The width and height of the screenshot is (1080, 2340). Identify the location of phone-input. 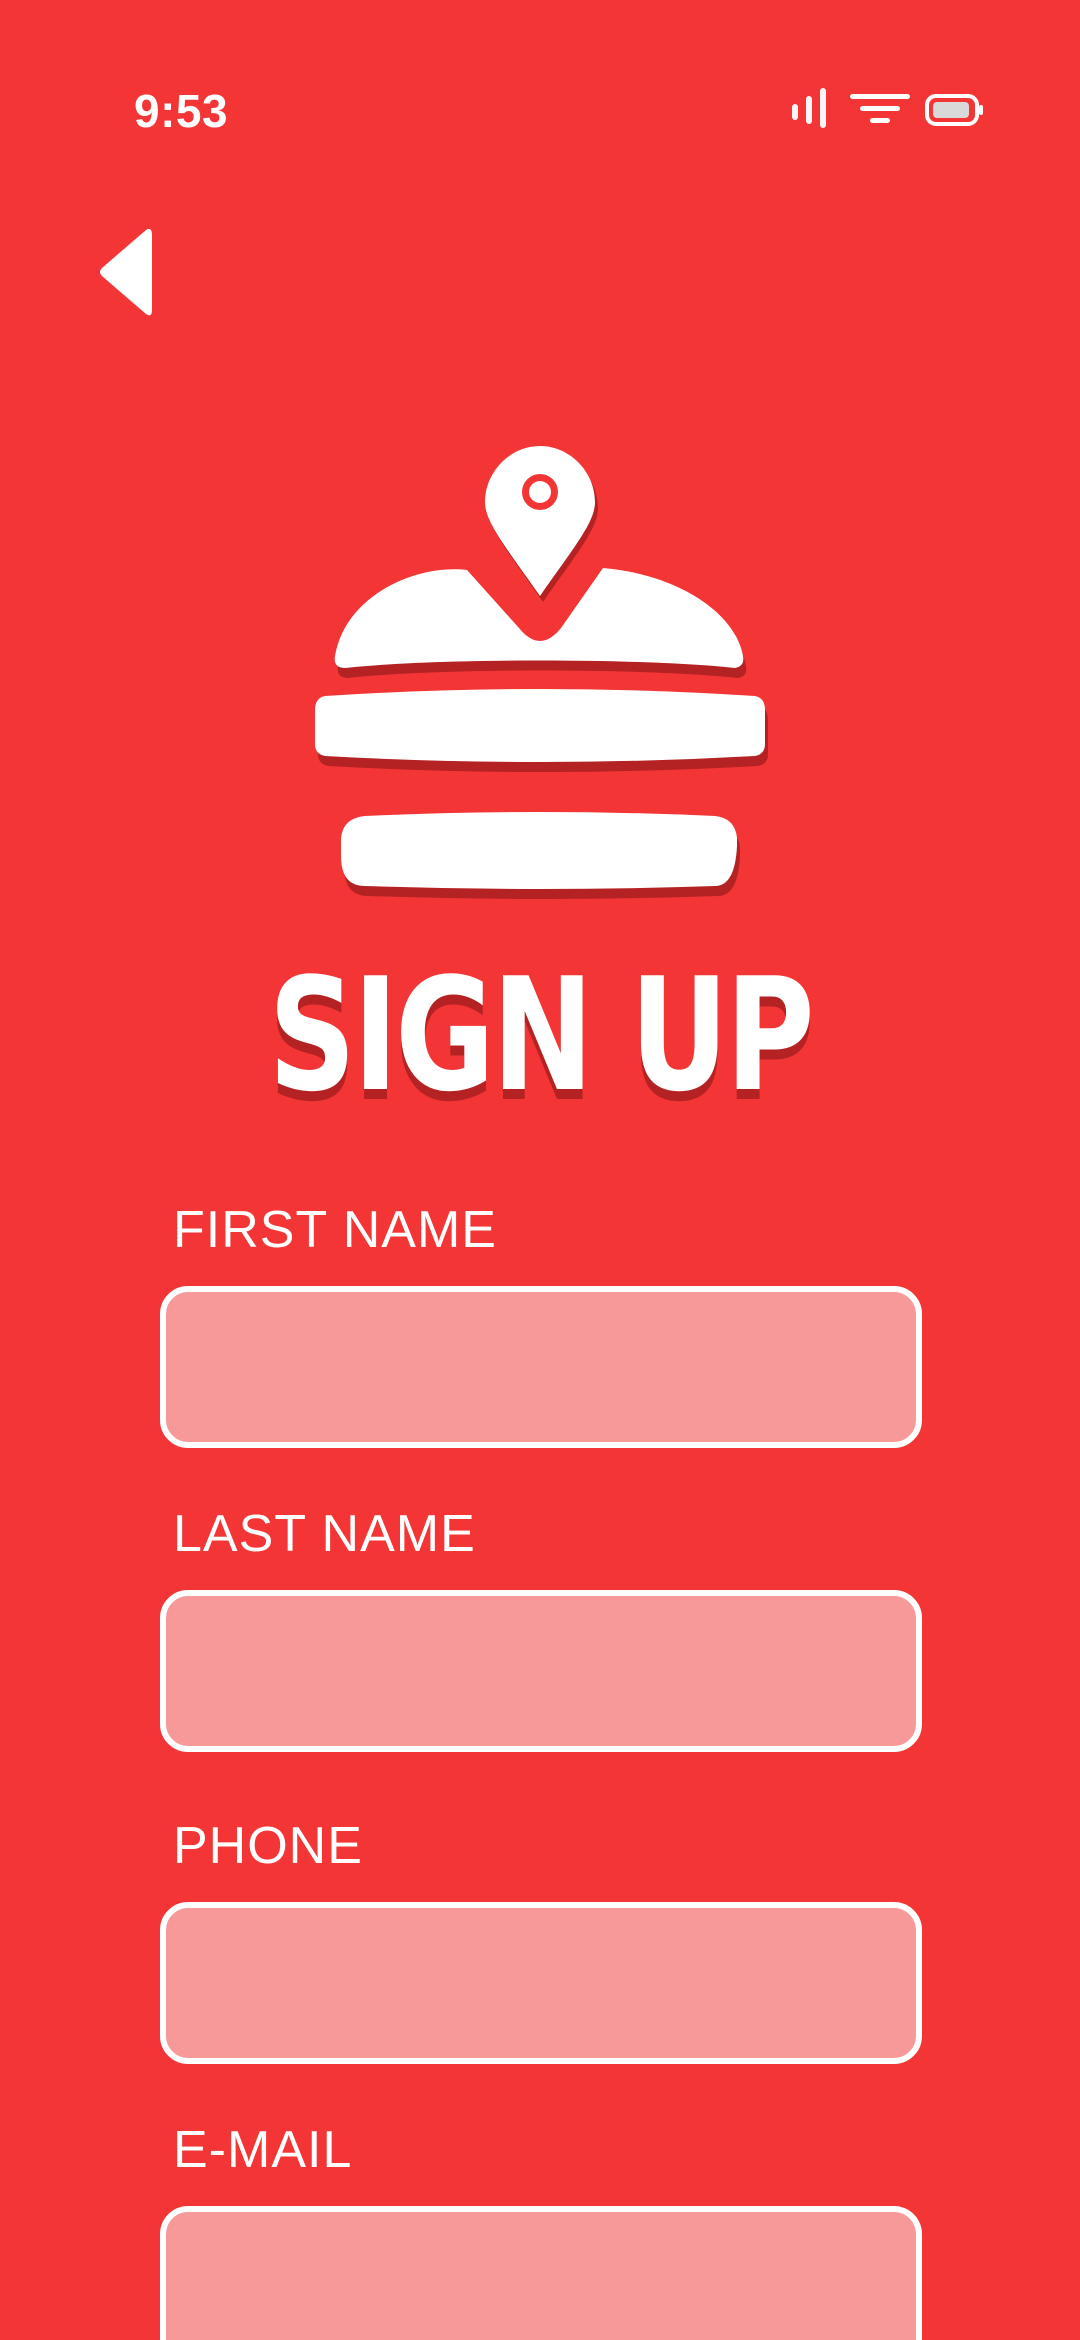
(541, 1983).